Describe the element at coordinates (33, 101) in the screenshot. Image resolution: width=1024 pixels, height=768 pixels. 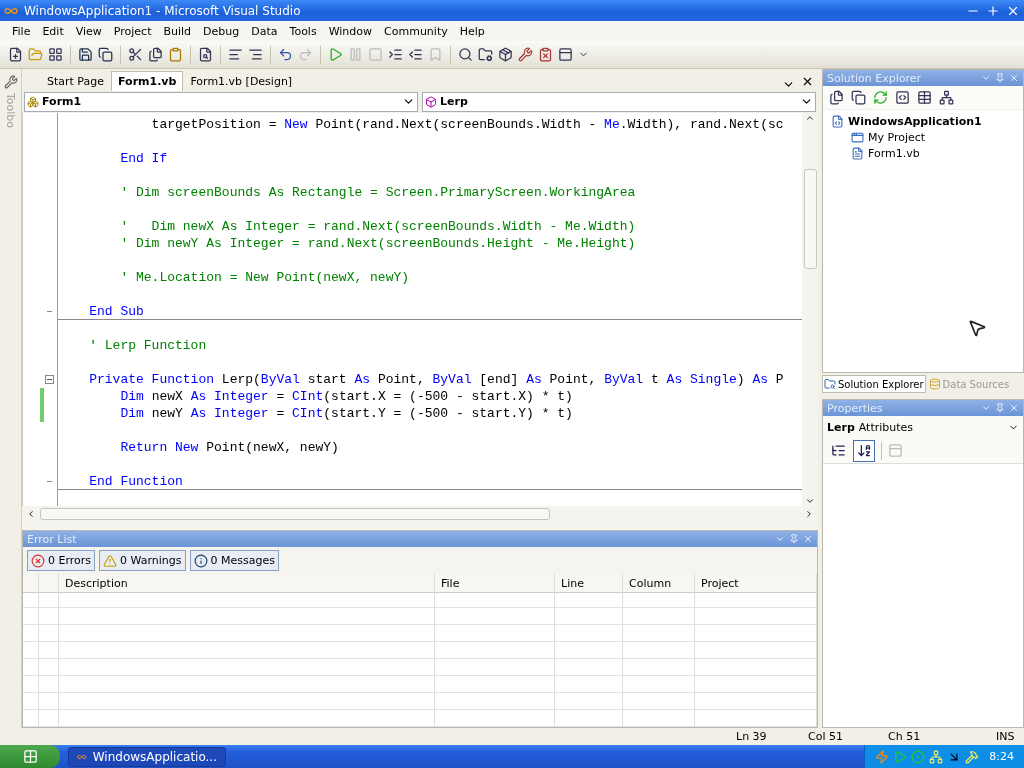
I see `class-icon` at that location.